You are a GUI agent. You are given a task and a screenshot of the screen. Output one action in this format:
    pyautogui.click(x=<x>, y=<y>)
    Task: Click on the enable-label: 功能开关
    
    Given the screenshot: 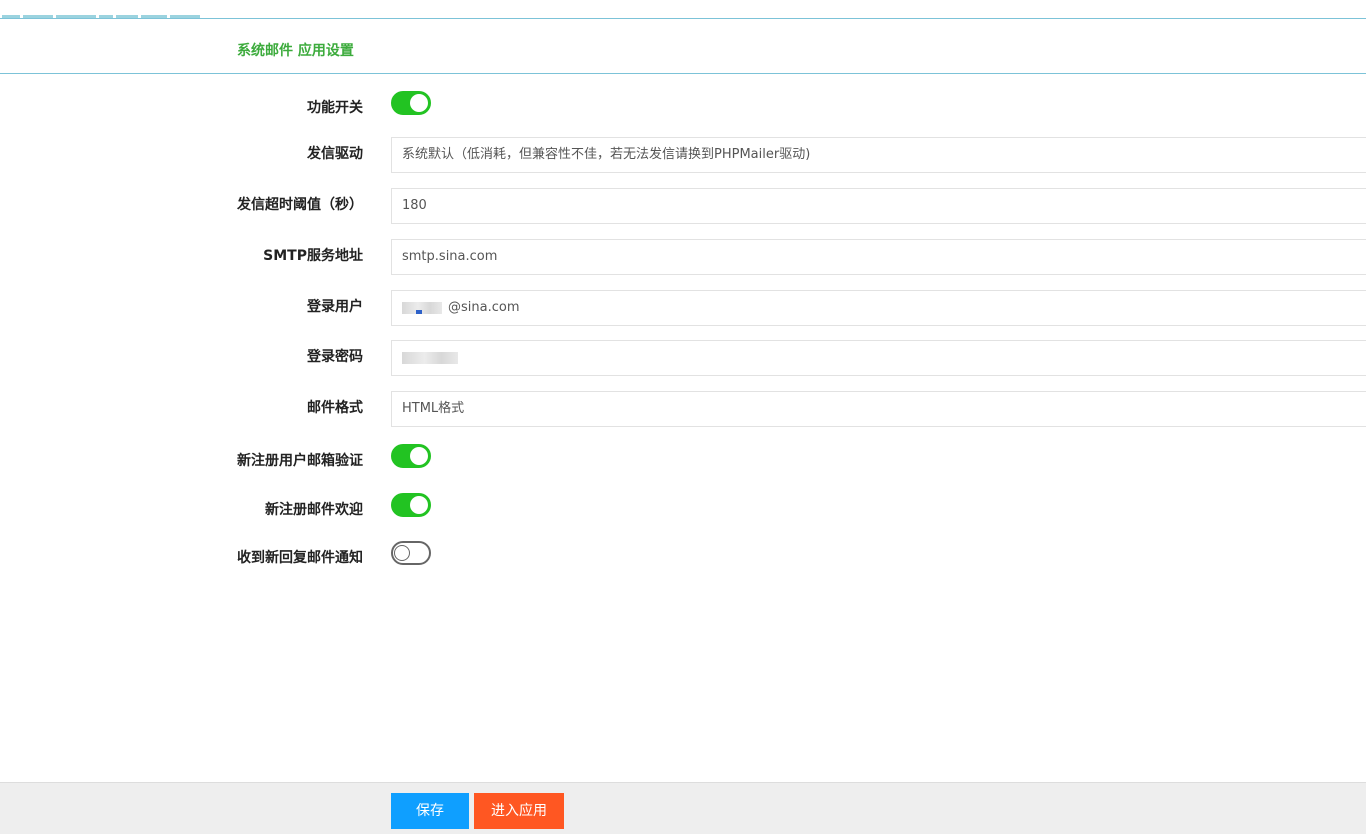 What is the action you would take?
    pyautogui.click(x=335, y=108)
    